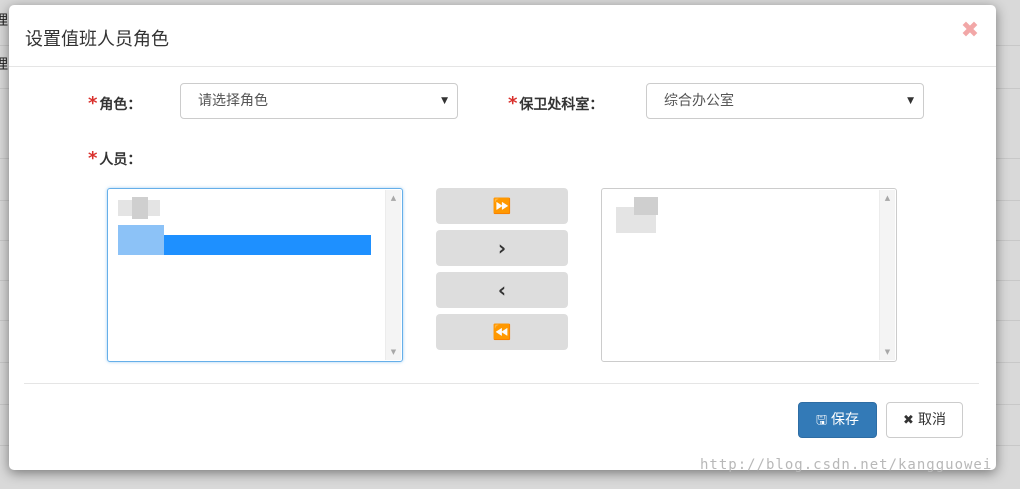 The height and width of the screenshot is (489, 1020). I want to click on role-label-group: * 角色：, so click(114, 103).